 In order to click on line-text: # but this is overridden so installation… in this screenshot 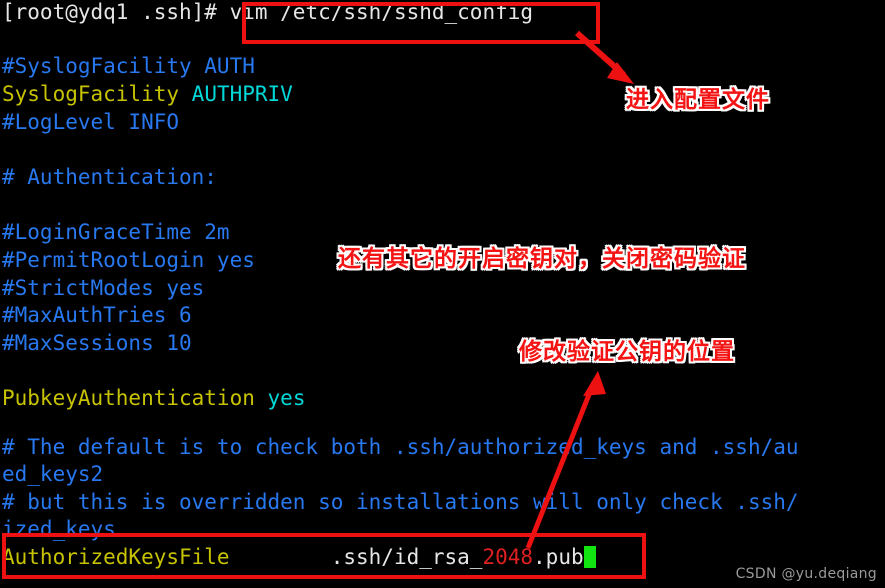, I will do `click(400, 502)`.